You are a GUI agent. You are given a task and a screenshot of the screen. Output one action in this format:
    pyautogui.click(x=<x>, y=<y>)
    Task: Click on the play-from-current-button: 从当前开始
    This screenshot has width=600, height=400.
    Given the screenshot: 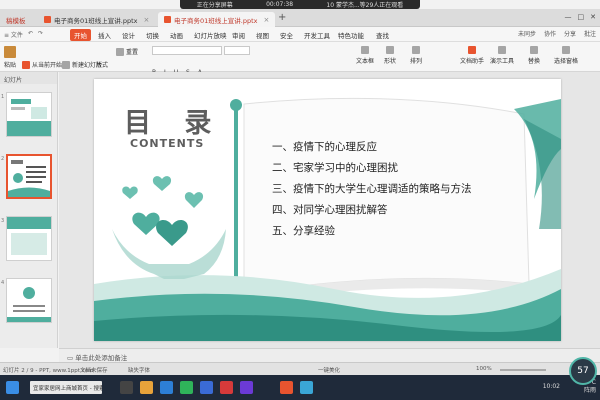 What is the action you would take?
    pyautogui.click(x=42, y=64)
    